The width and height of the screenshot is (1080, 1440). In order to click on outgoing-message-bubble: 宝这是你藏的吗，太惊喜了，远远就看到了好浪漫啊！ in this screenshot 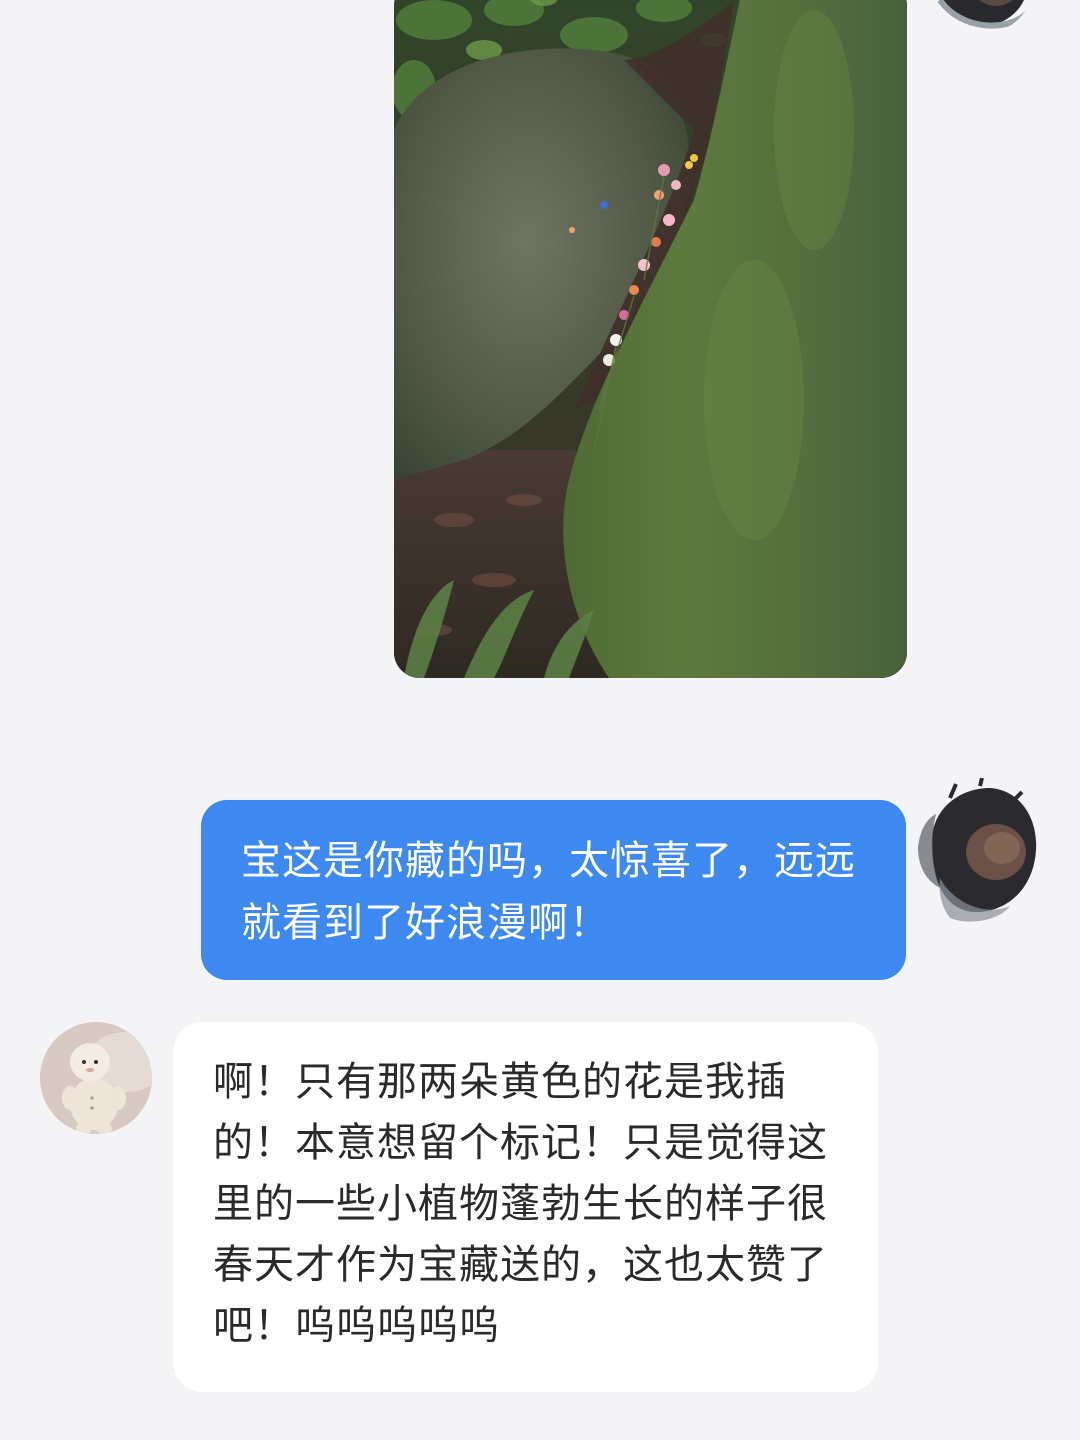, I will do `click(553, 890)`.